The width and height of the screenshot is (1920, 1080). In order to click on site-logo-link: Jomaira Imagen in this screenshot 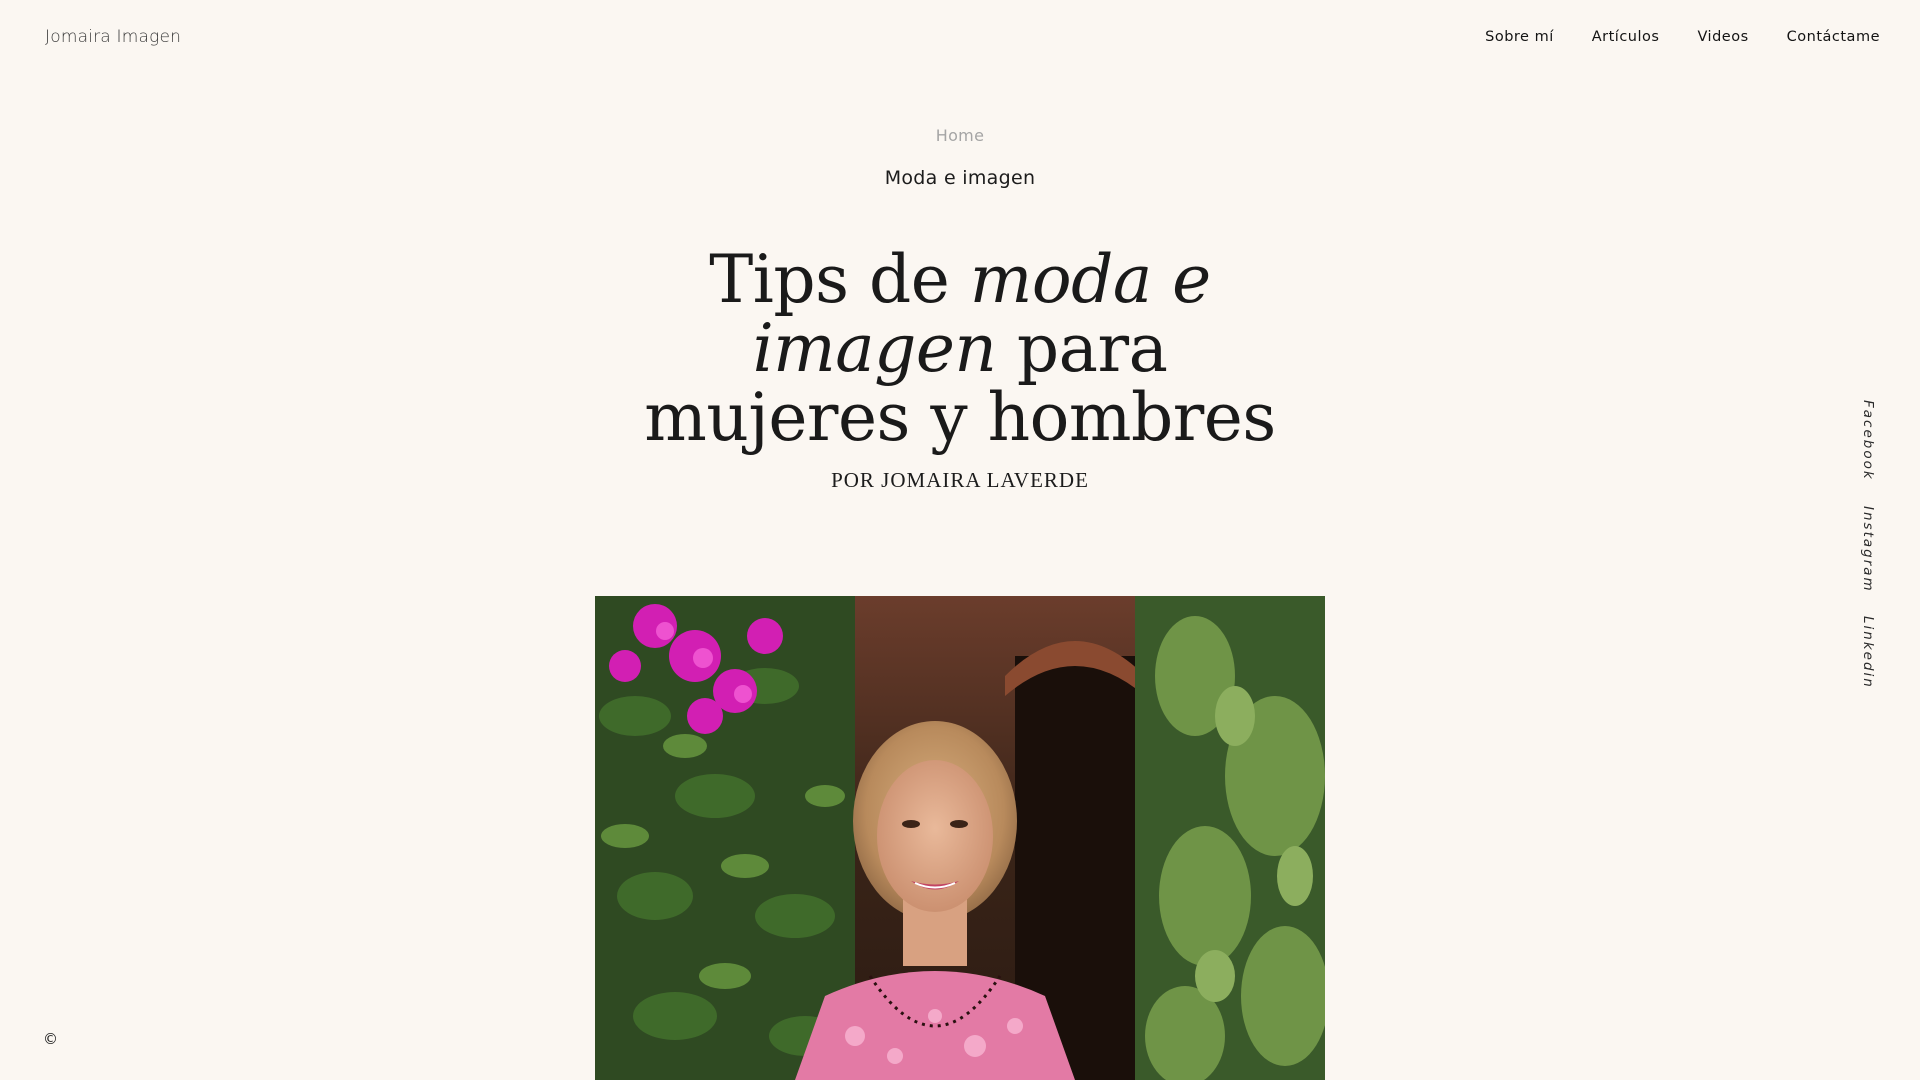, I will do `click(113, 37)`.